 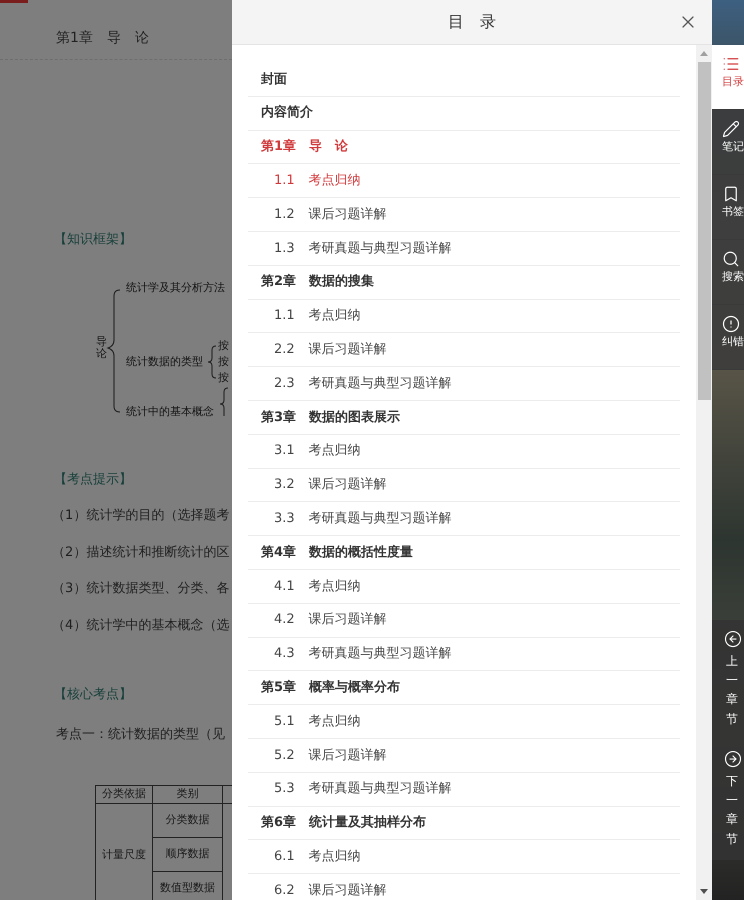 What do you see at coordinates (124, 852) in the screenshot?
I see `table-cell: 计量尺度` at bounding box center [124, 852].